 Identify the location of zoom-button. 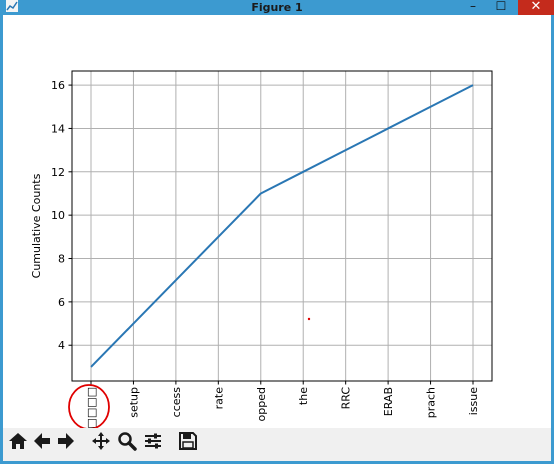
(127, 441).